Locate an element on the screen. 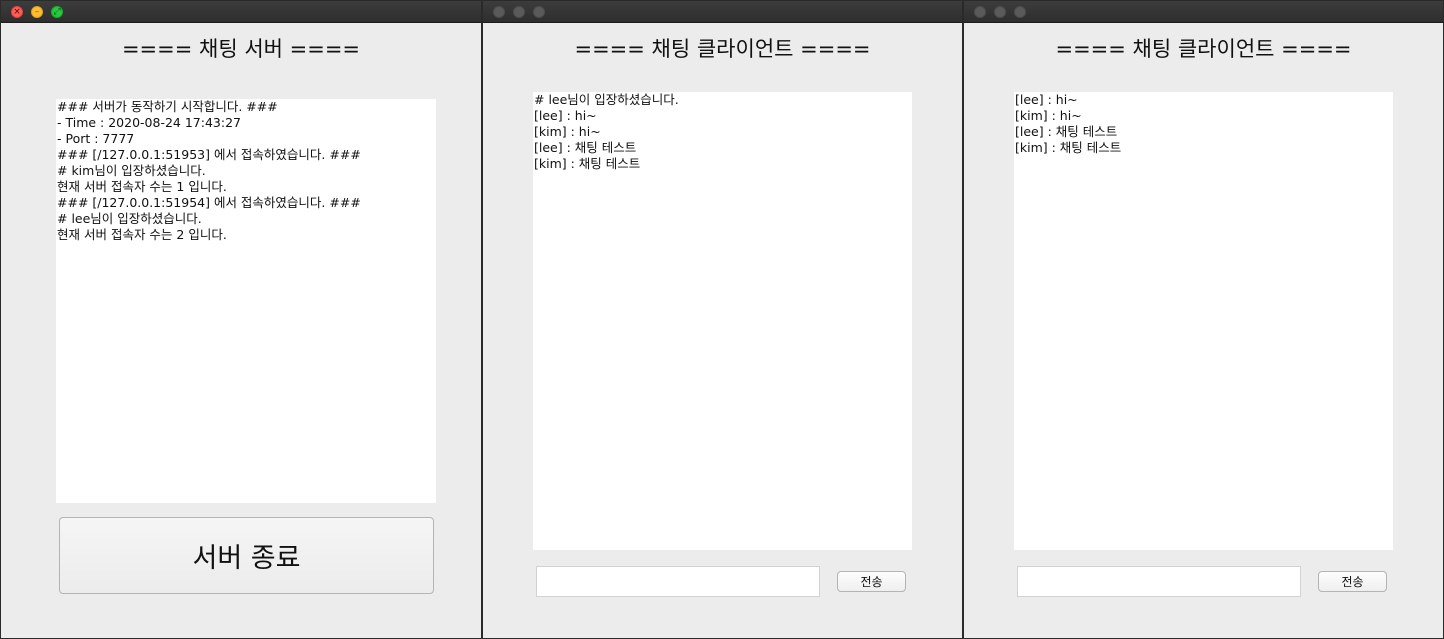  client1-message-input is located at coordinates (678, 581).